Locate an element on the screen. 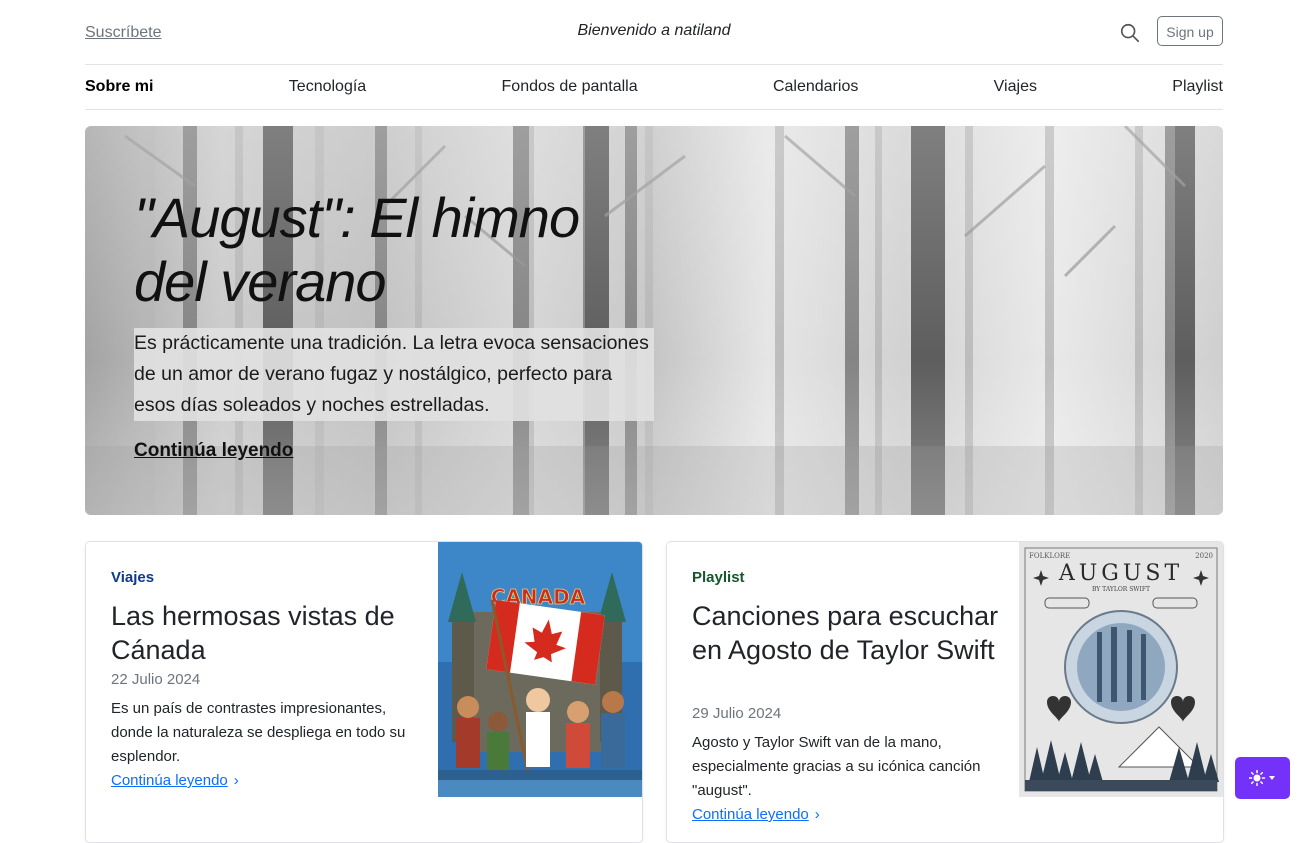 The width and height of the screenshot is (1308, 843). theme-toggle-button is located at coordinates (1262, 778).